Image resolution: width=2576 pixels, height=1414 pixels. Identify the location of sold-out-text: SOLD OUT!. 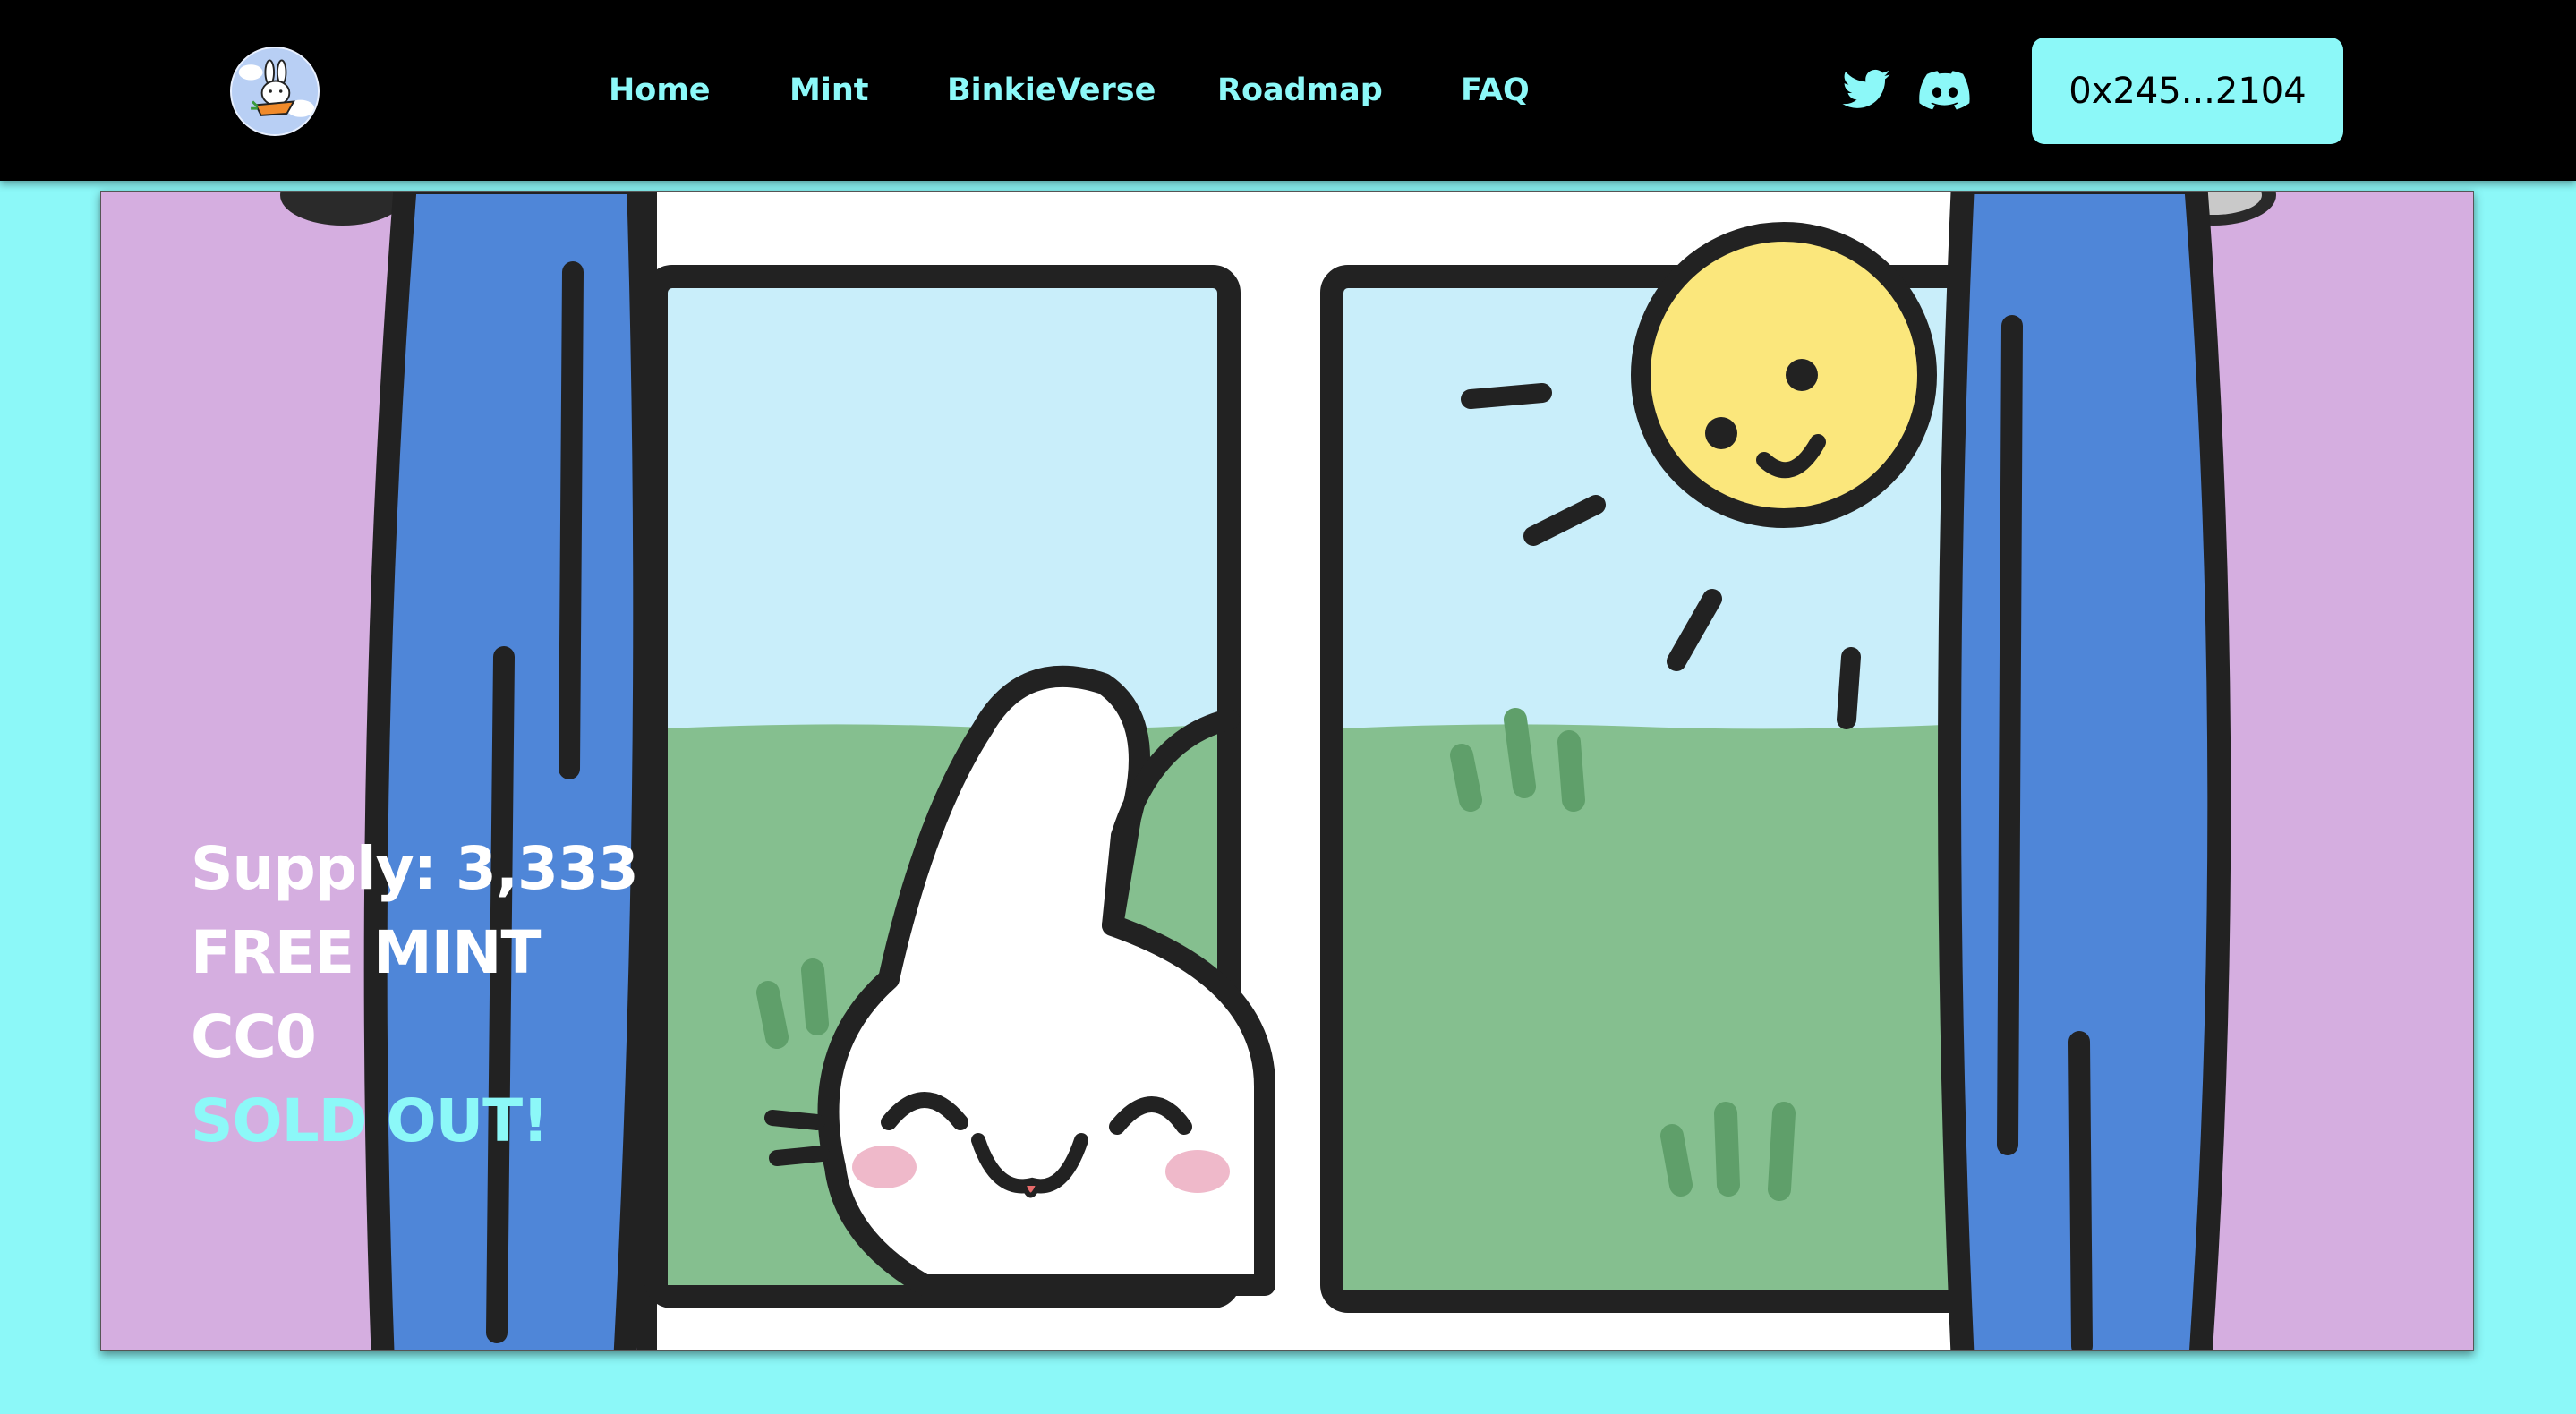
(370, 1120).